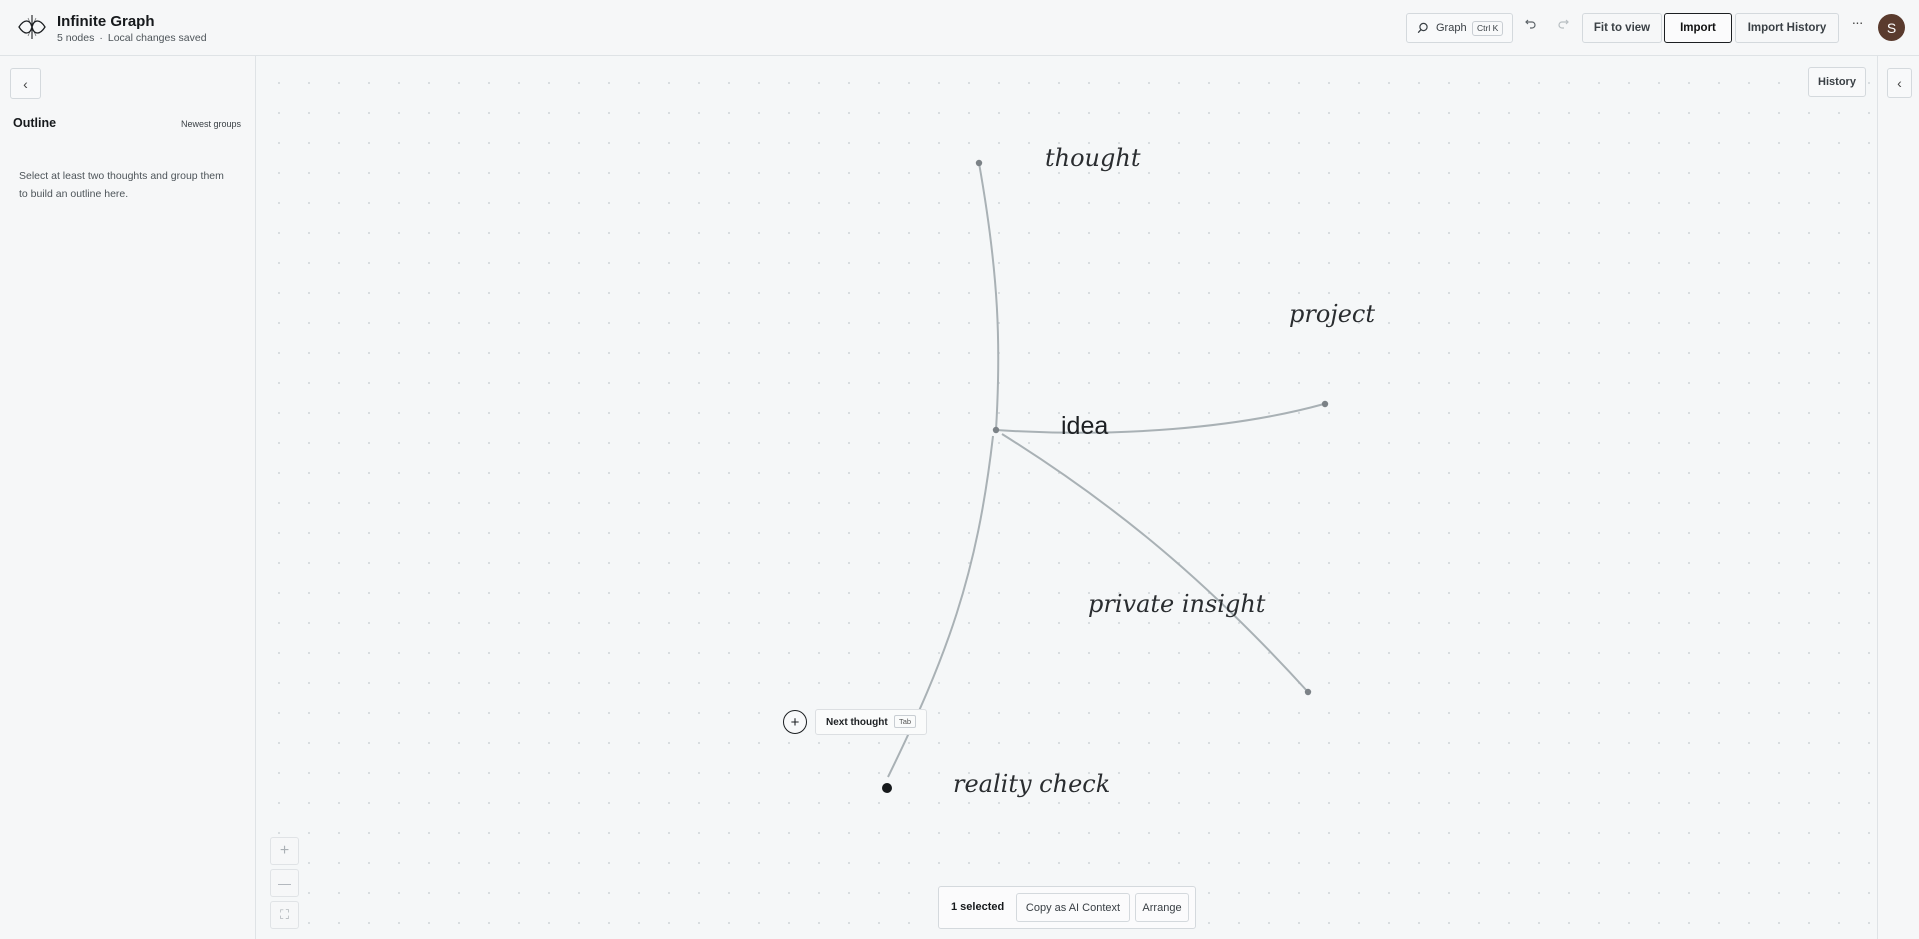 The image size is (1919, 939). I want to click on graph-search-button: Graph Ctrl K, so click(1459, 28).